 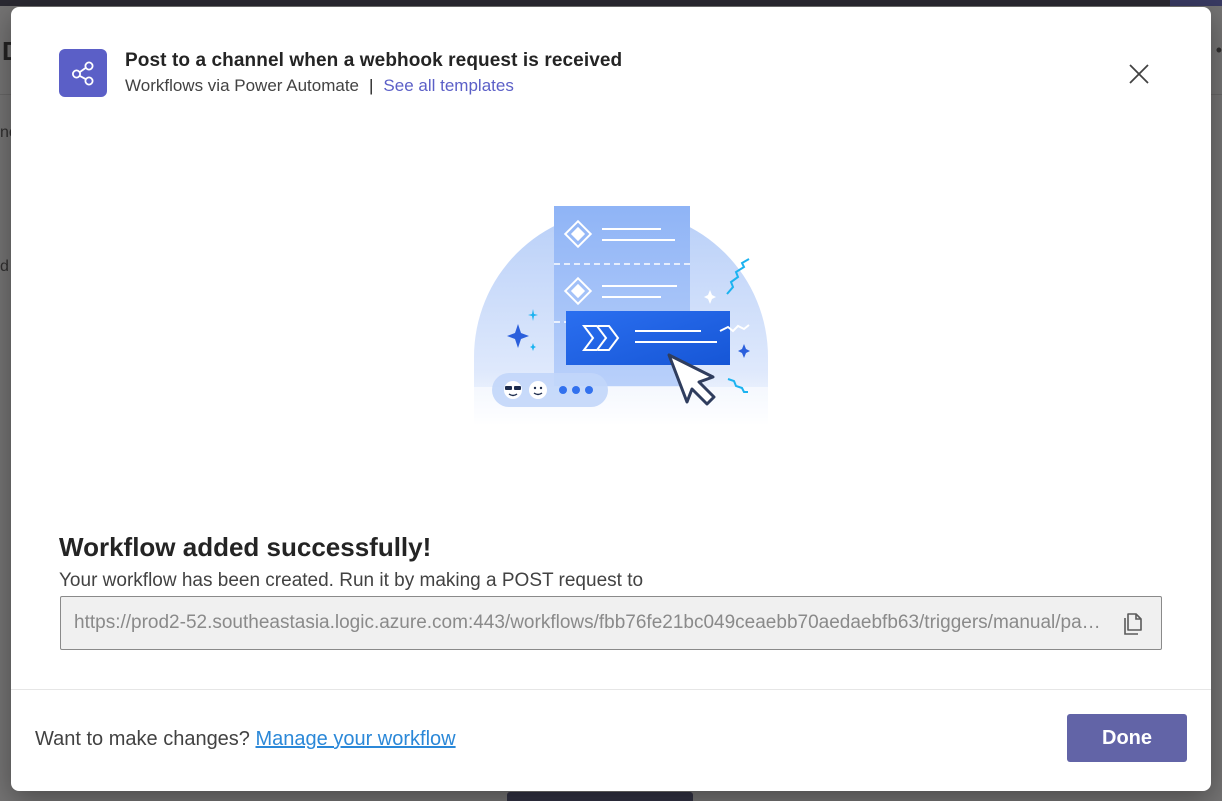 I want to click on footer-divider, so click(x=611, y=689).